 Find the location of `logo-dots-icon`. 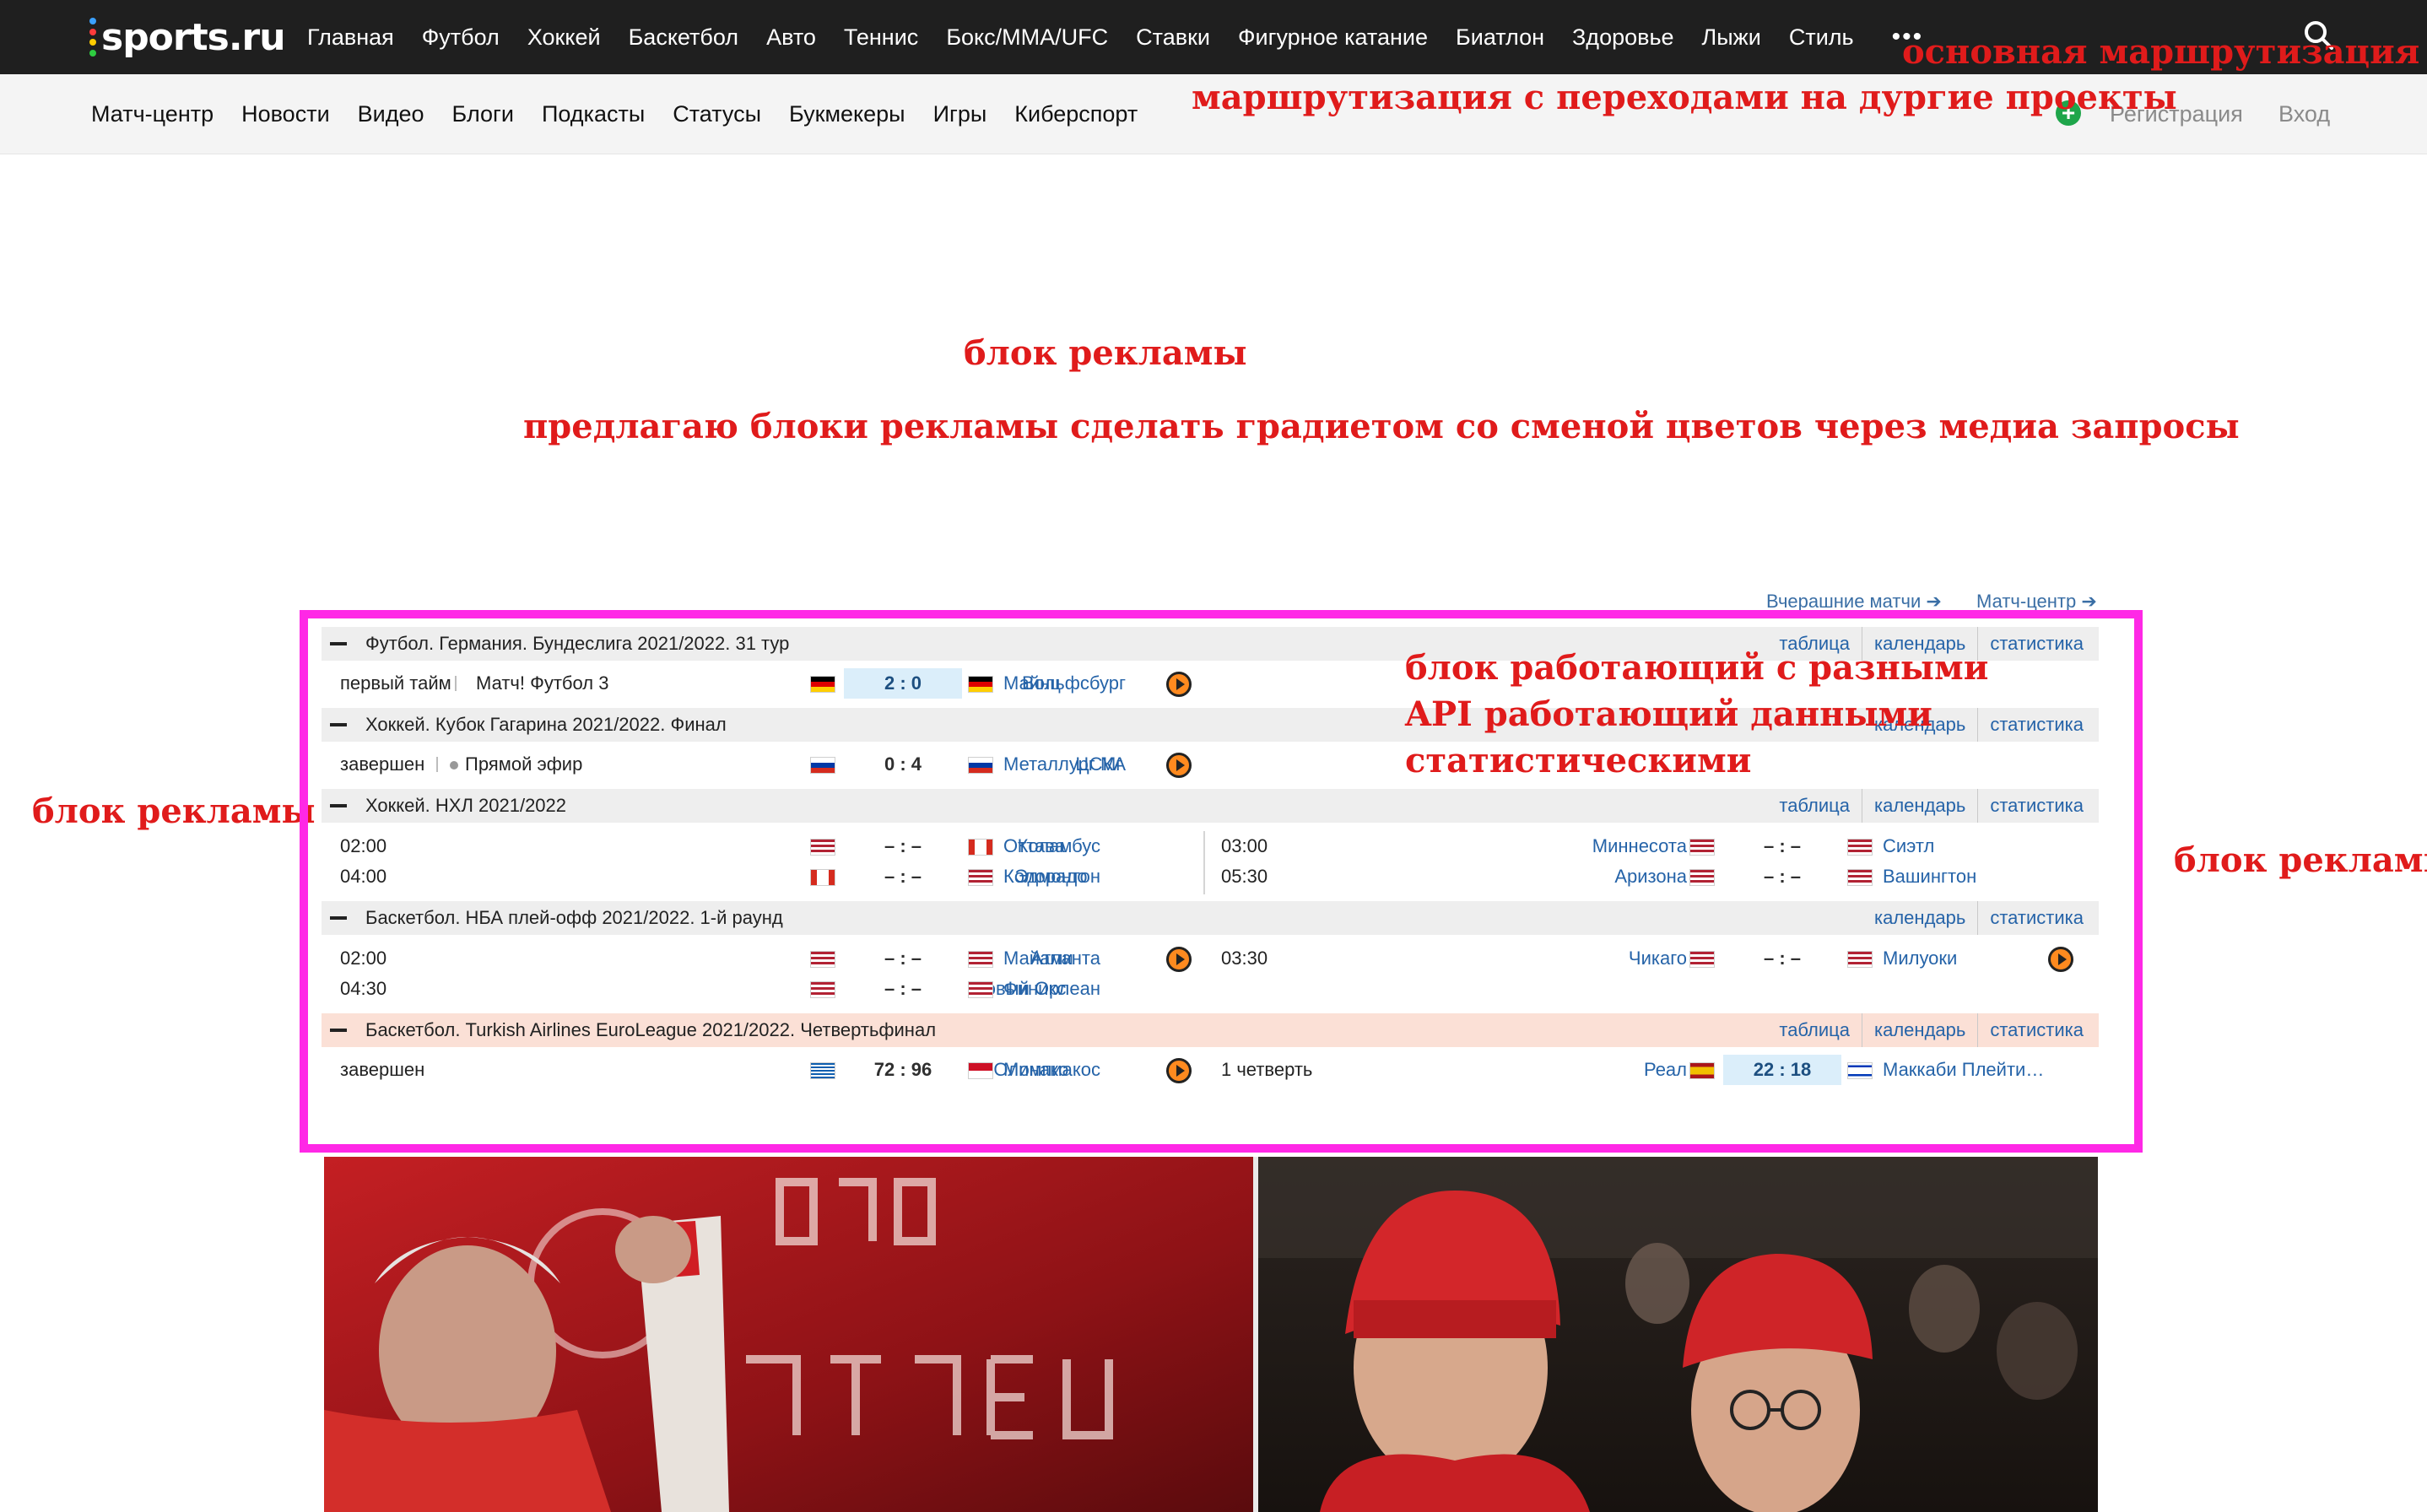

logo-dots-icon is located at coordinates (92, 37).